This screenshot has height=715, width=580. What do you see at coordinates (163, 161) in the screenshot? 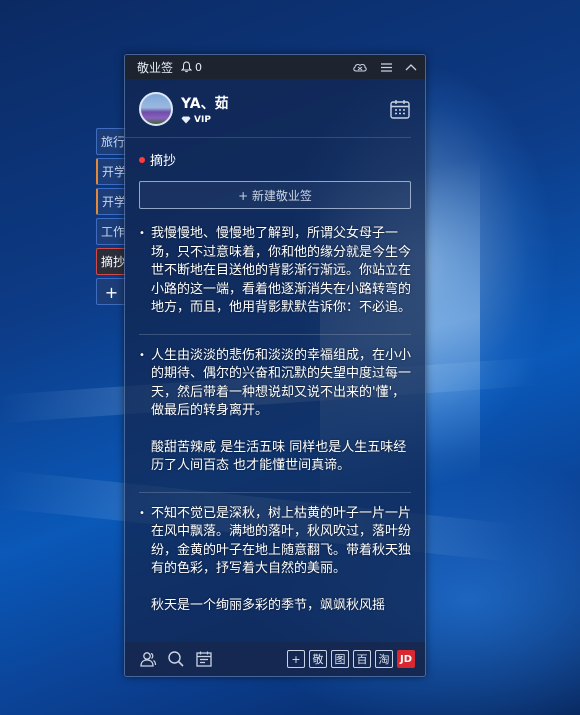
I see `category-title: 摘抄` at bounding box center [163, 161].